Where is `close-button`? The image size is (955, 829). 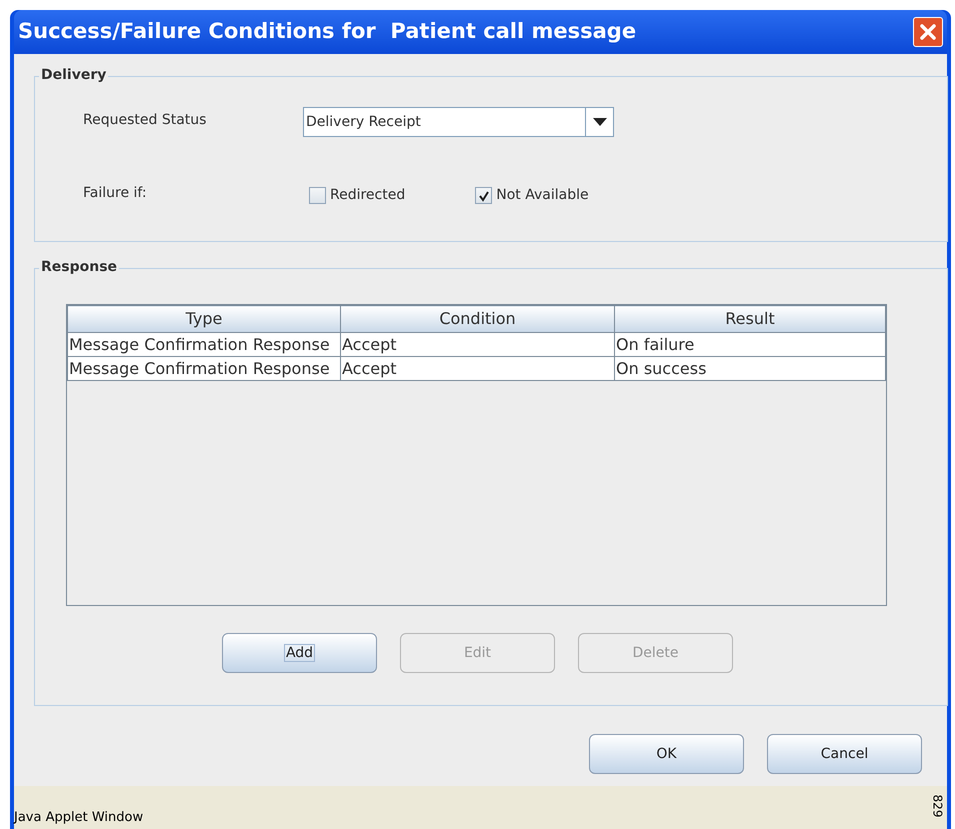
close-button is located at coordinates (928, 32).